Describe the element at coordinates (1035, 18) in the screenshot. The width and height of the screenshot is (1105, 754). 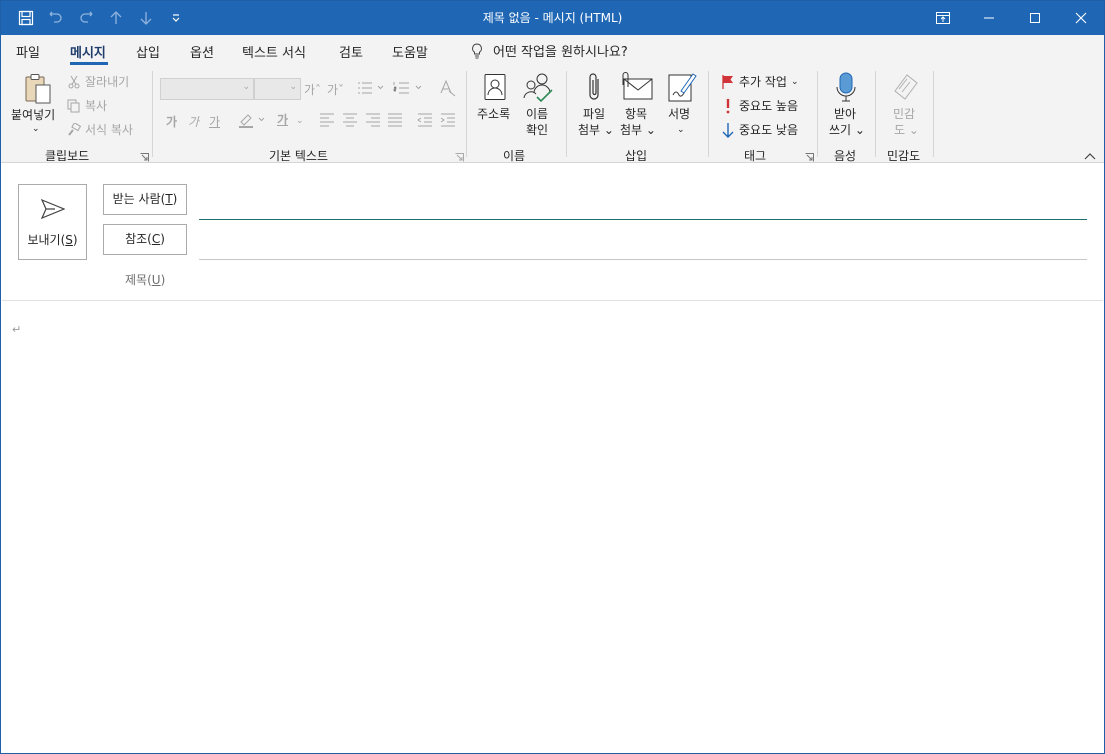
I see `maximize-icon` at that location.